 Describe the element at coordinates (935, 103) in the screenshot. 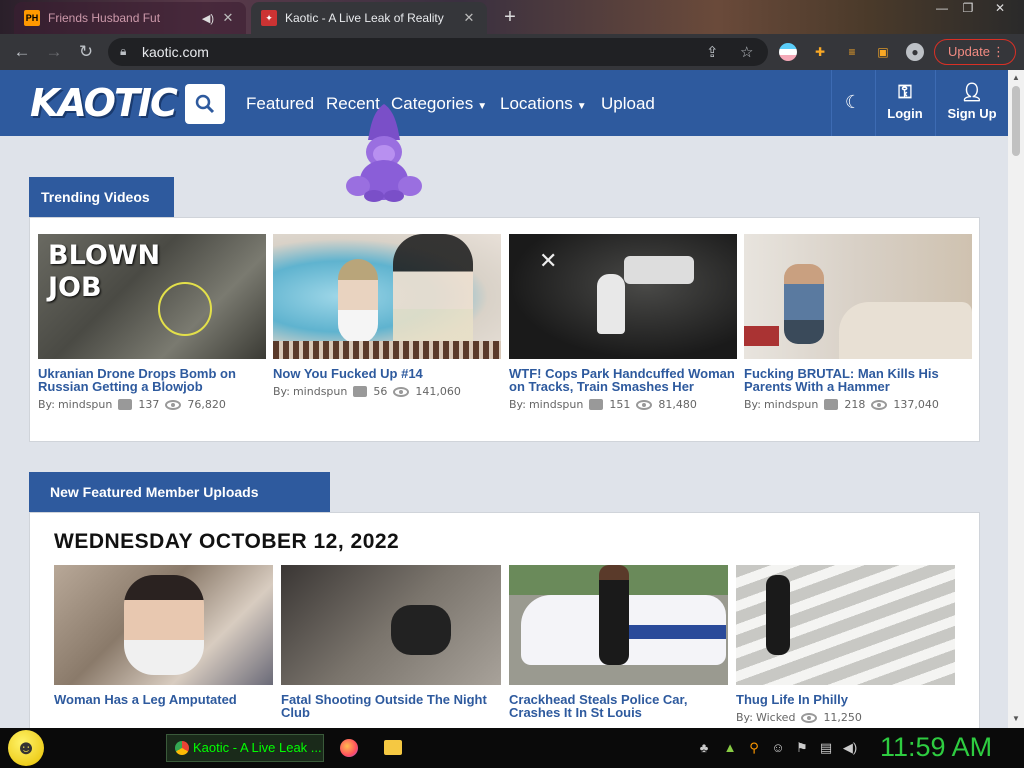

I see `divider` at that location.